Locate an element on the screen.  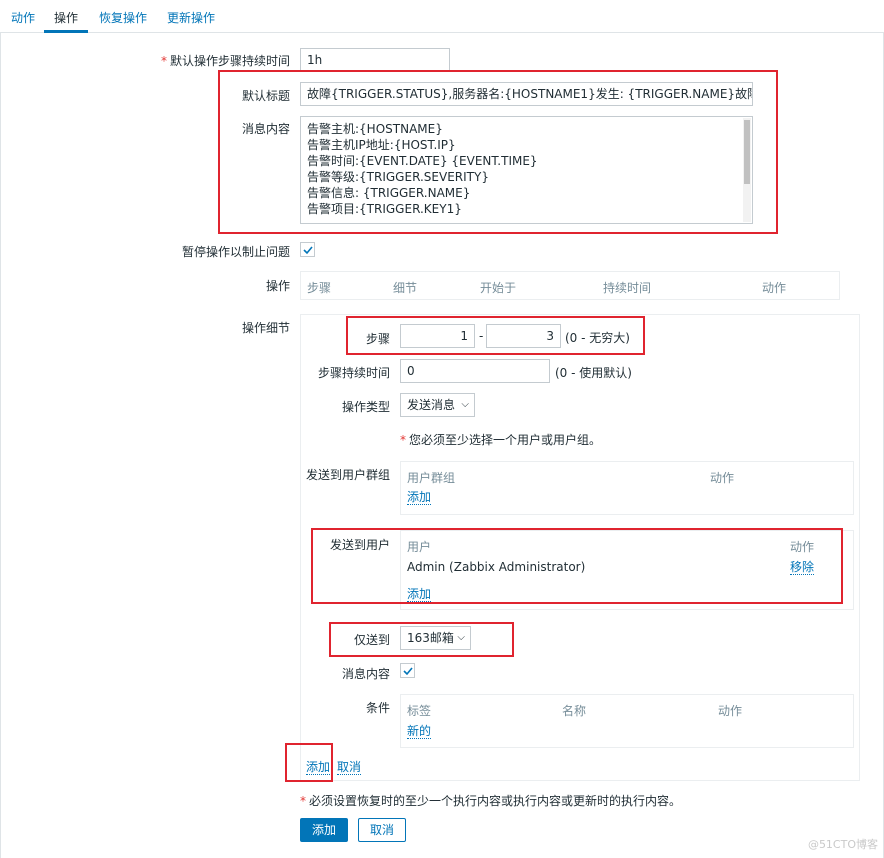
step-duration-input: 0 is located at coordinates (475, 371).